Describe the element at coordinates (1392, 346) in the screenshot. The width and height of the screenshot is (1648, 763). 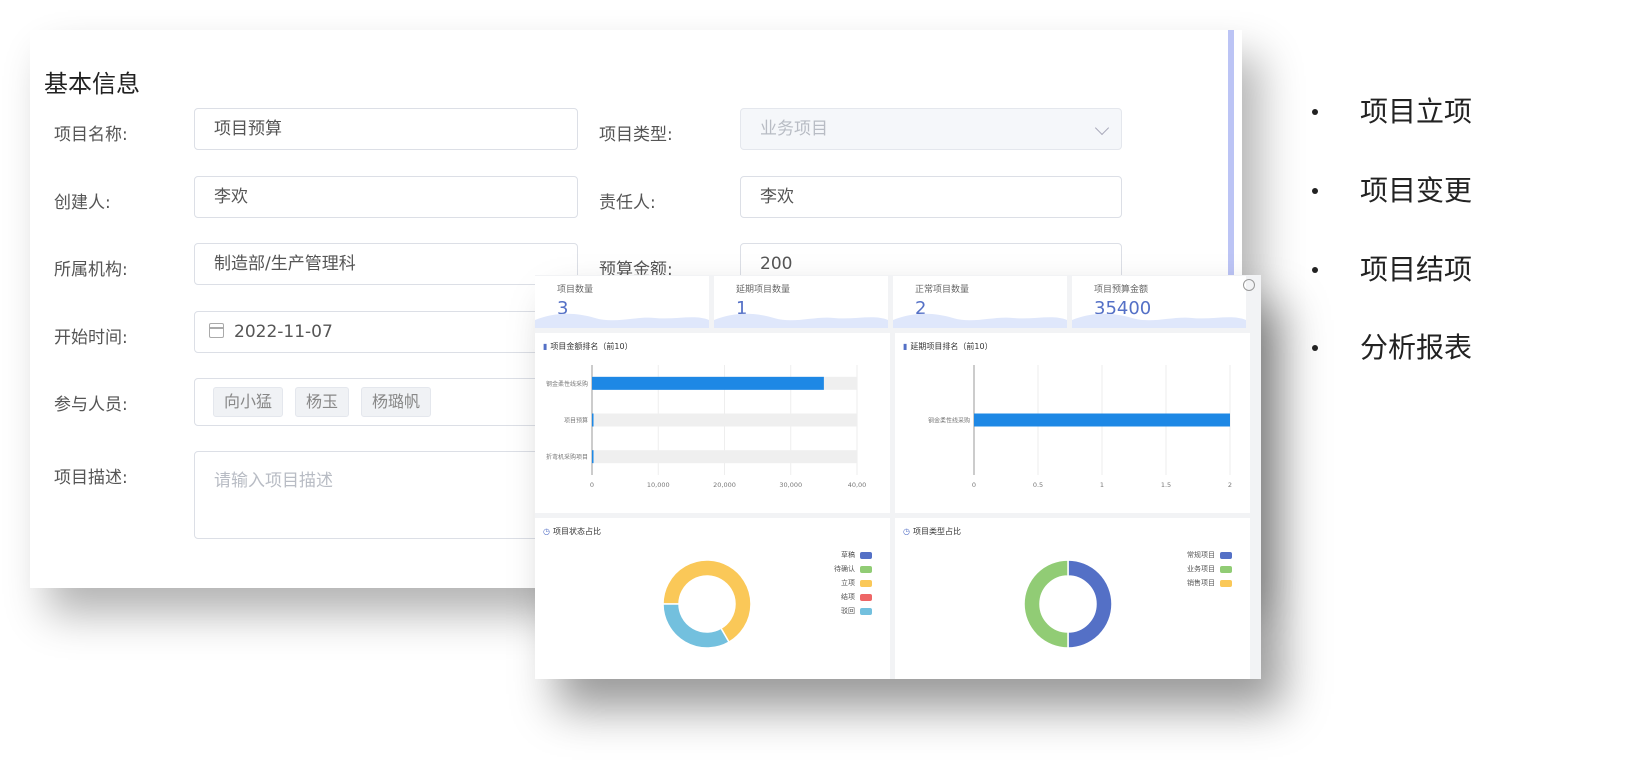
I see `list-item: 分析报表` at that location.